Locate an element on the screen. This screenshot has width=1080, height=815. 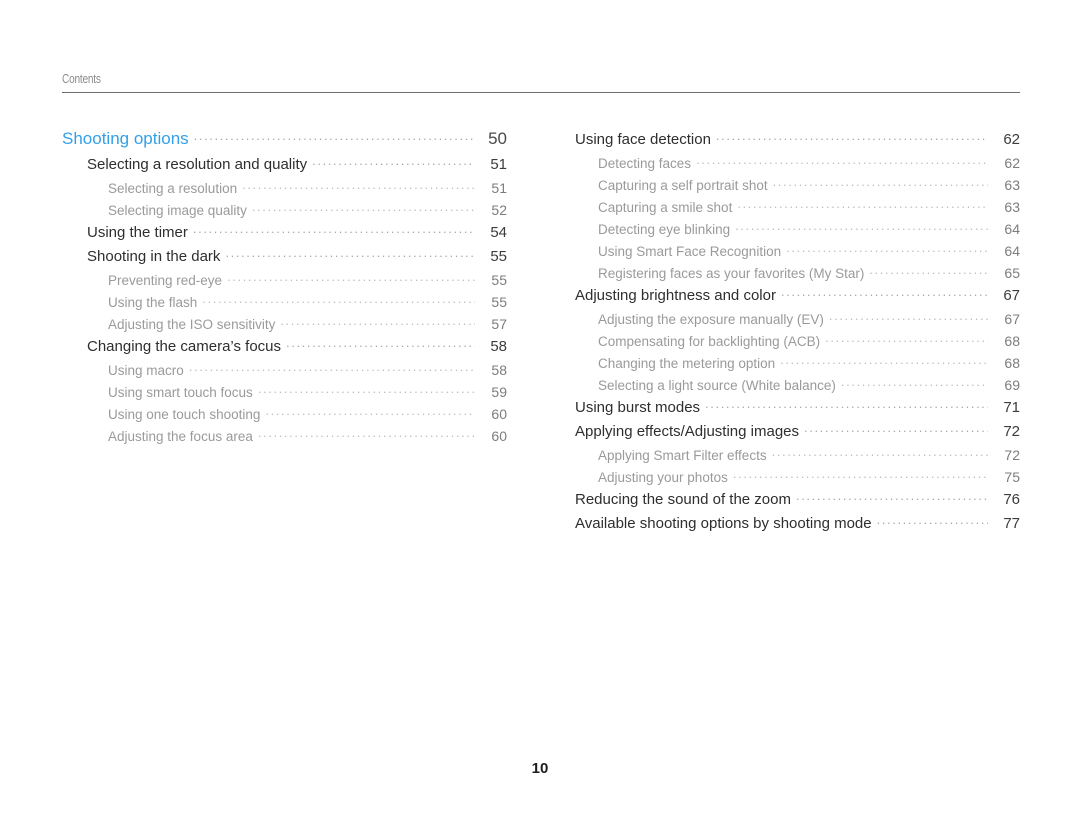
toc-entry: Using the flash 55 is located at coordinates (307, 302).